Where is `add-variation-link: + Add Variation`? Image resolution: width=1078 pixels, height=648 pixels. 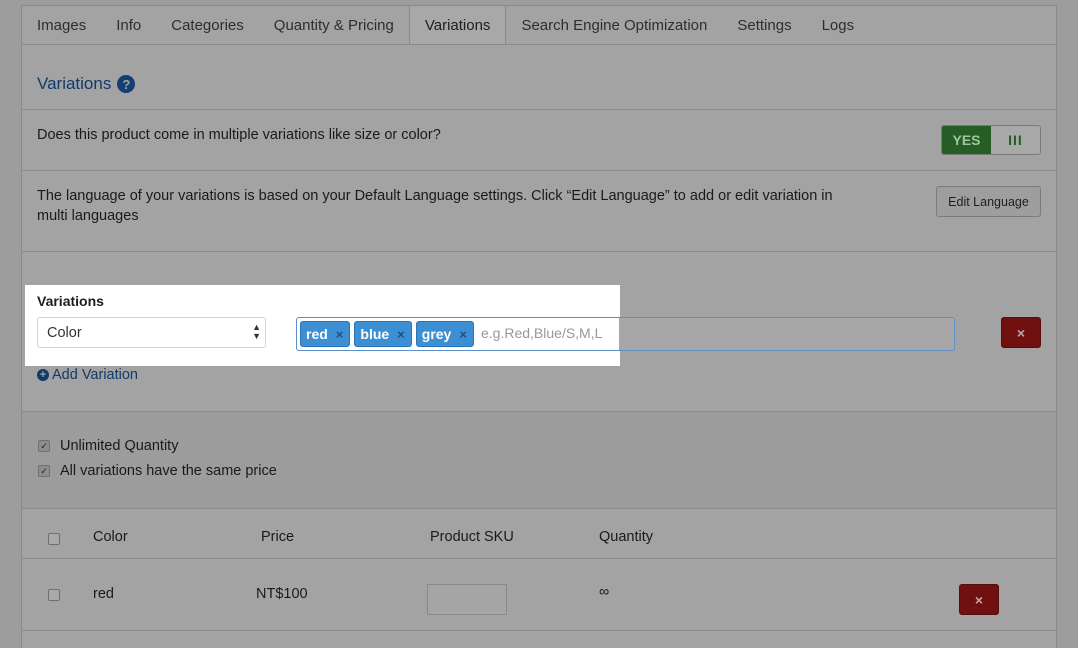 add-variation-link: + Add Variation is located at coordinates (87, 375).